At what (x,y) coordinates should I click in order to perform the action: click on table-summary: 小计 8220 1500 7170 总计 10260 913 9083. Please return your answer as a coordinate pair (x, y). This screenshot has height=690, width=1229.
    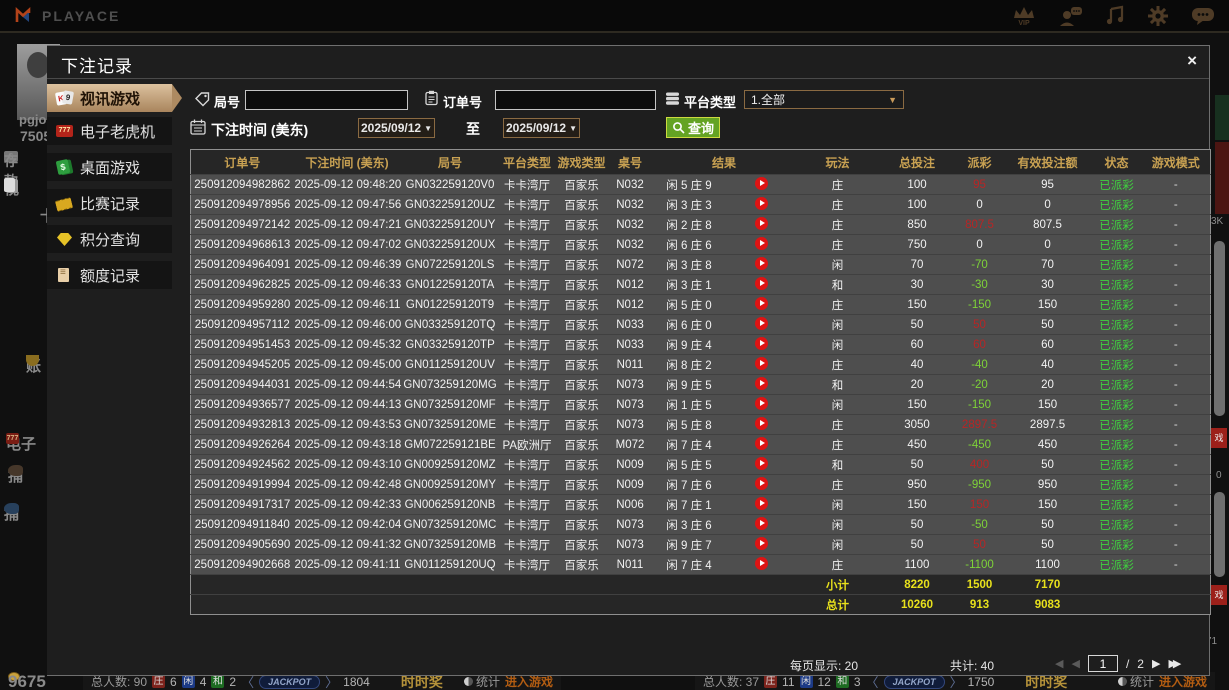
    Looking at the image, I should click on (700, 594).